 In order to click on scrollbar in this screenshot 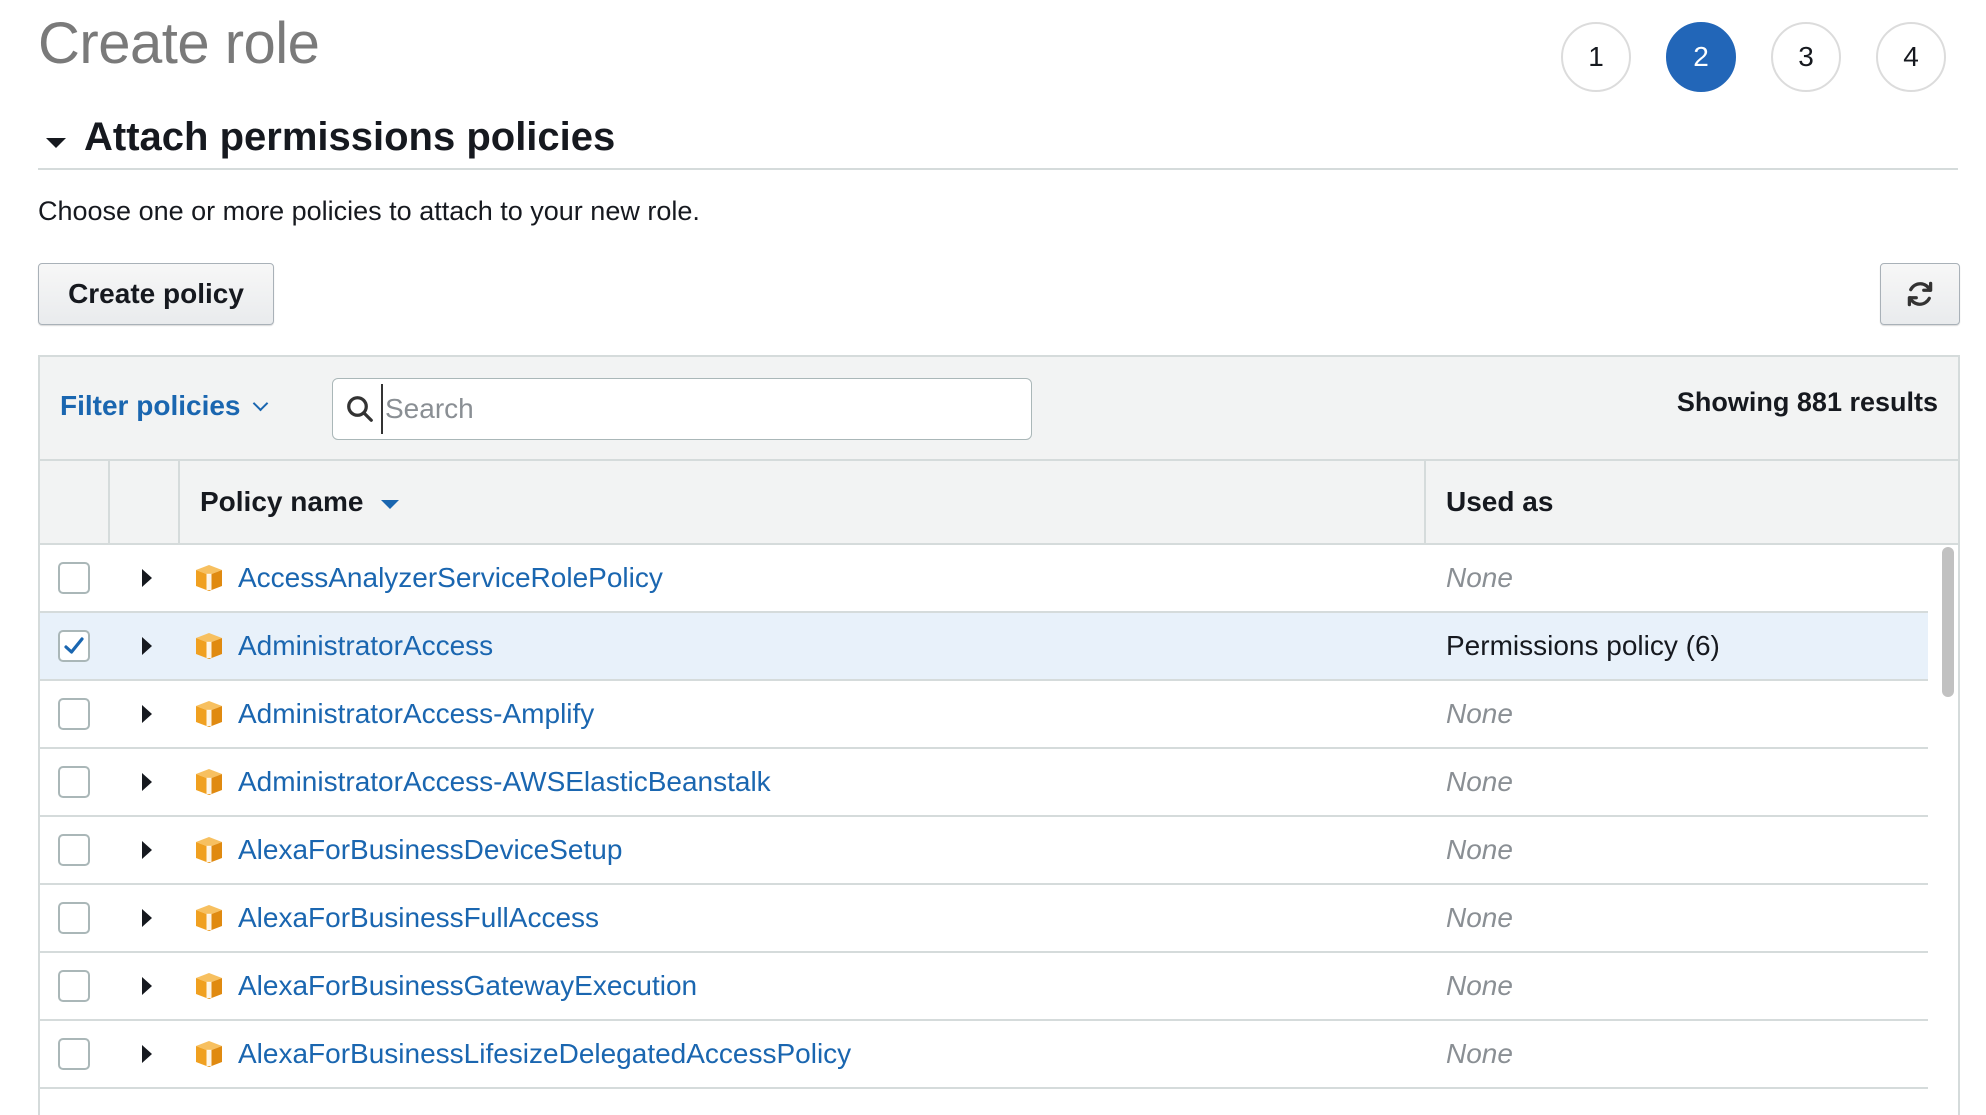, I will do `click(1948, 831)`.